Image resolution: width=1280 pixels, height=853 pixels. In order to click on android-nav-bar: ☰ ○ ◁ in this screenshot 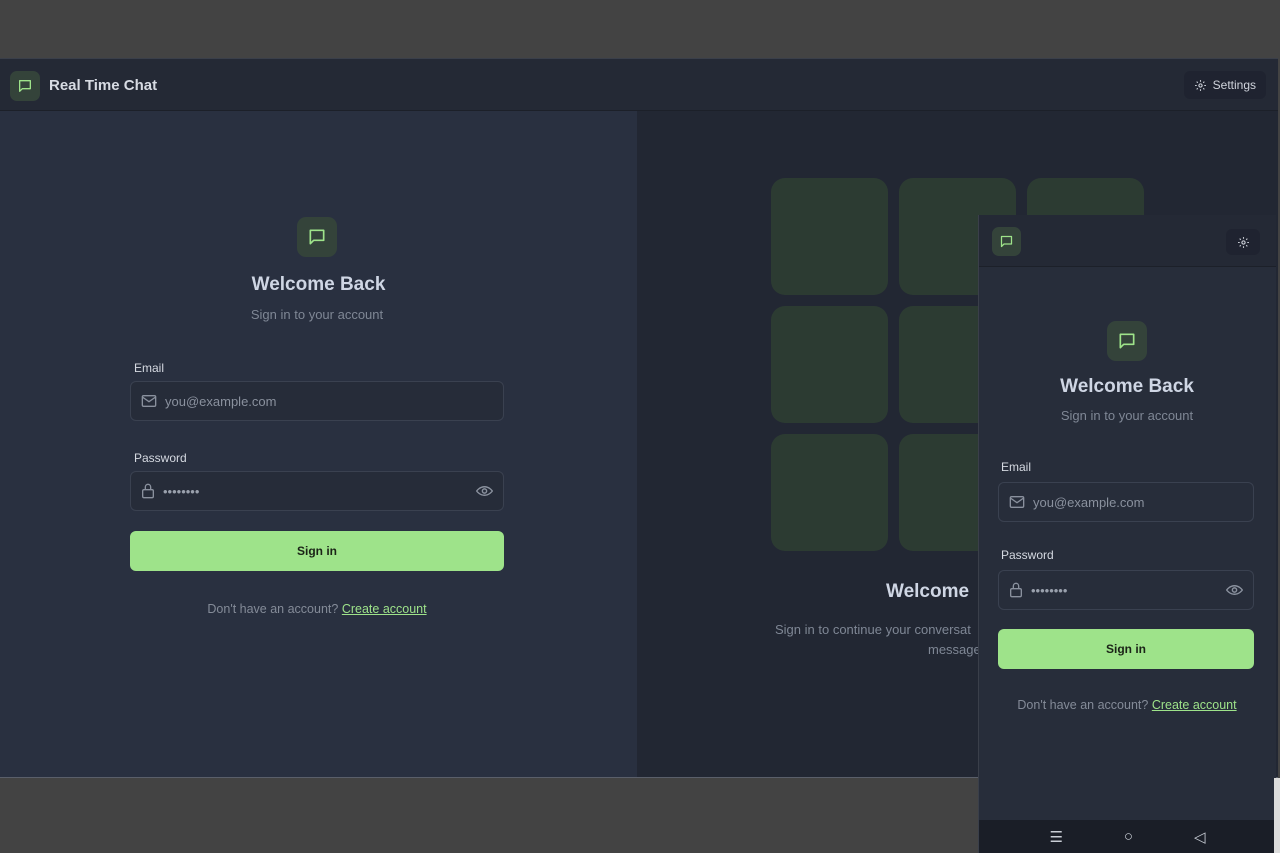, I will do `click(1127, 836)`.